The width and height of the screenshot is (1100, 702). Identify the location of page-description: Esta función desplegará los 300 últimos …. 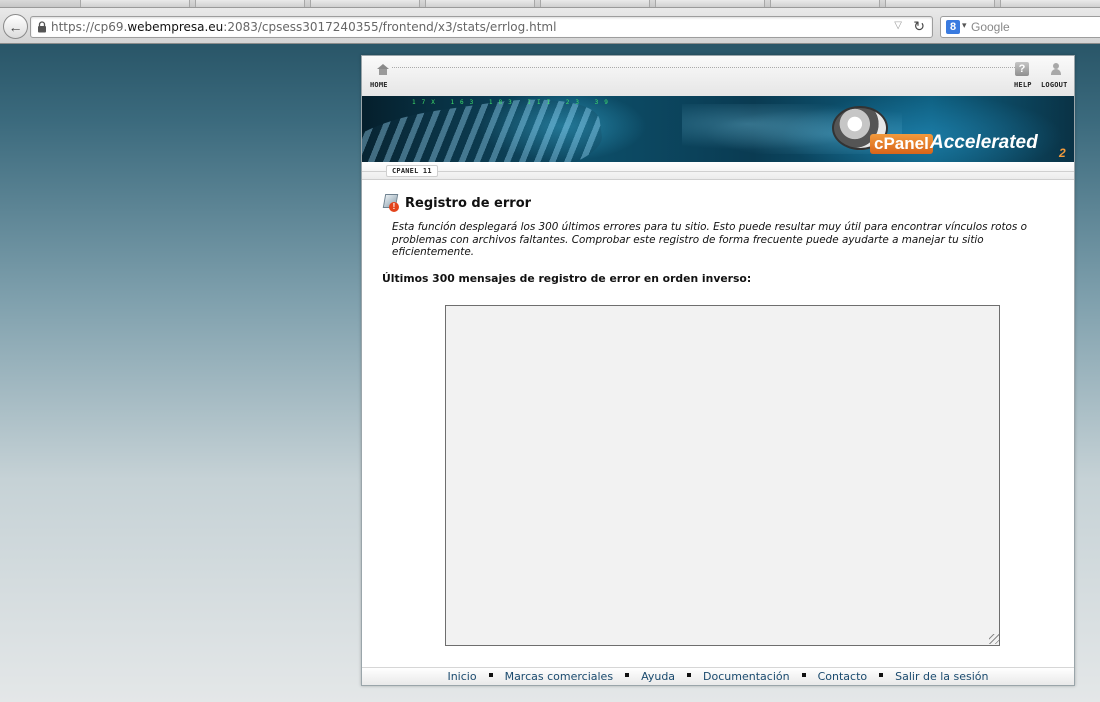
(709, 239).